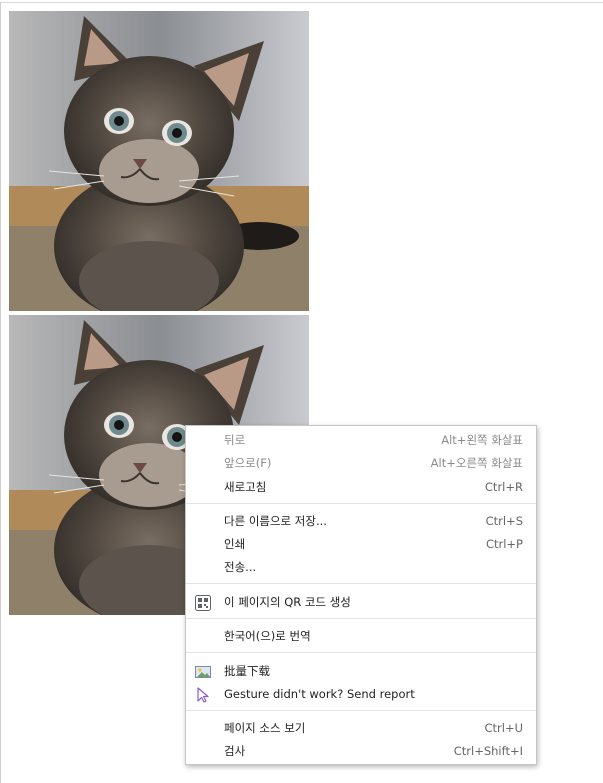  Describe the element at coordinates (503, 728) in the screenshot. I see `menu-item-view-source-shortcut: Ctrl+U` at that location.